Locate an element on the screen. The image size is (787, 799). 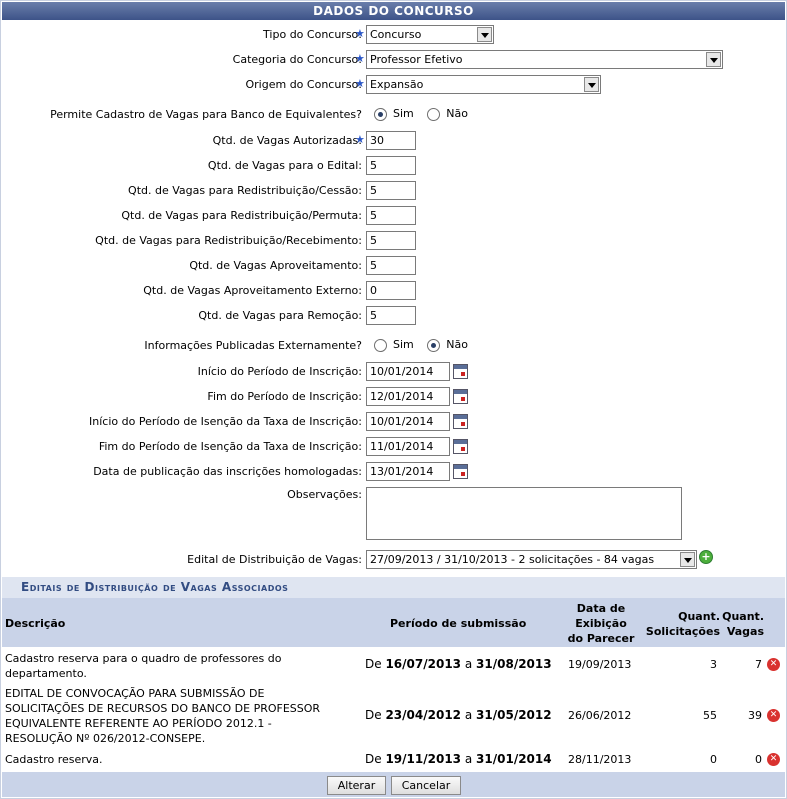
tipo-select: Concurso is located at coordinates (430, 34).